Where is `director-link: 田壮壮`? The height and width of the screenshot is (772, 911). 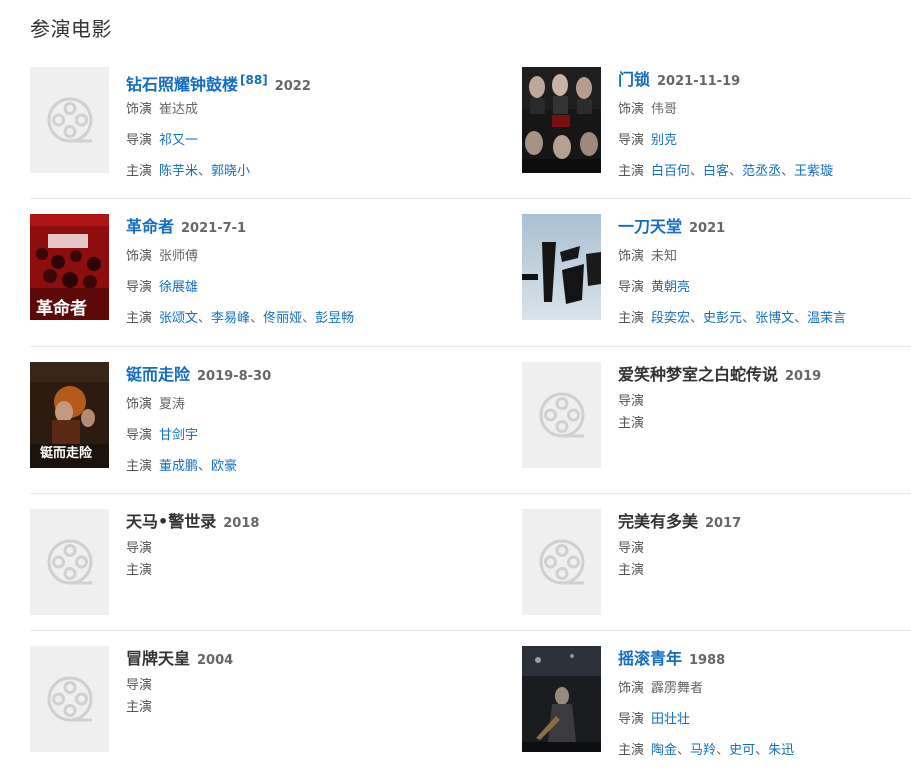
director-link: 田壮壮 is located at coordinates (670, 719).